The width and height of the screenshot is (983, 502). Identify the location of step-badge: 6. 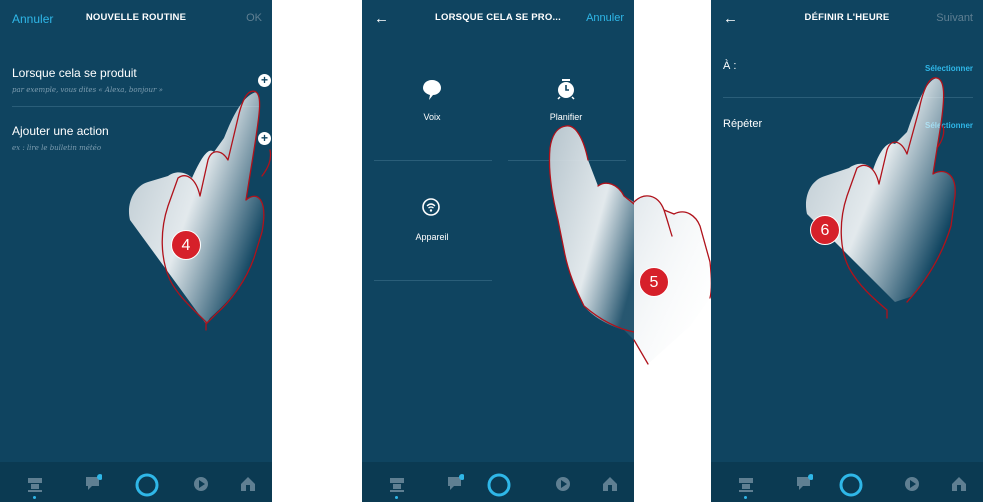
(825, 230).